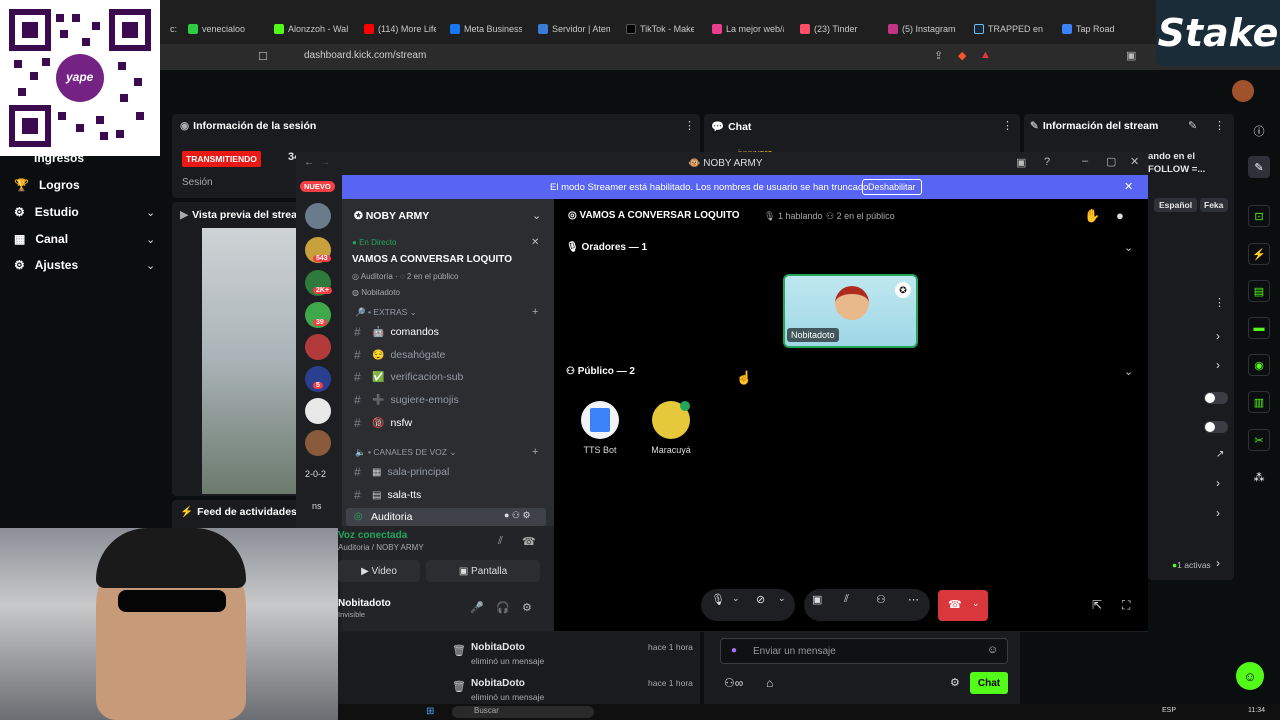 This screenshot has height=720, width=1280. Describe the element at coordinates (1111, 161) in the screenshot. I see `maximize-icon: ▢` at that location.